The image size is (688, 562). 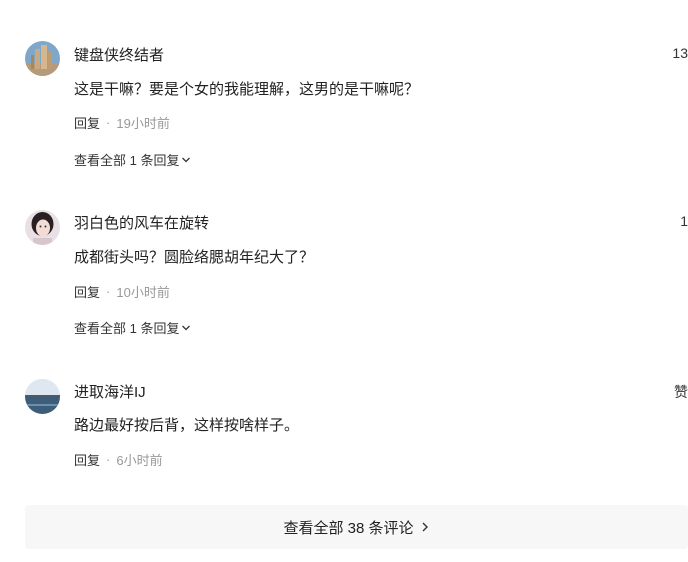 What do you see at coordinates (187, 425) in the screenshot?
I see `comment-text: 路边最好按后背，这样按啥样子。` at bounding box center [187, 425].